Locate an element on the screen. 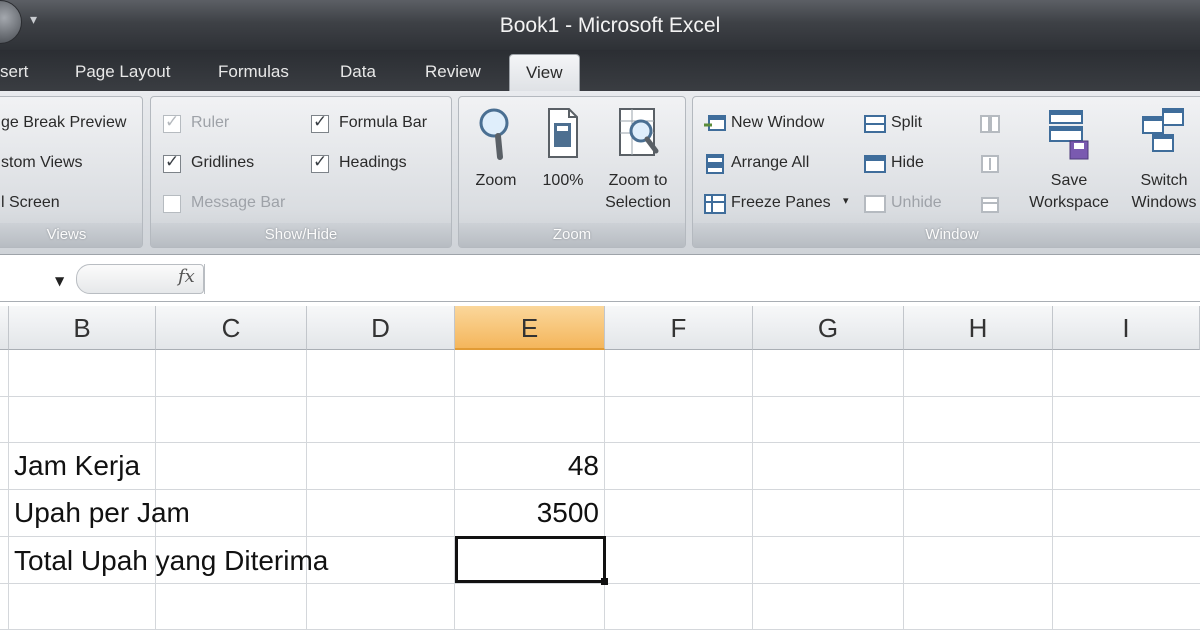 The image size is (1200, 630). insert-function-icon: fx is located at coordinates (186, 276).